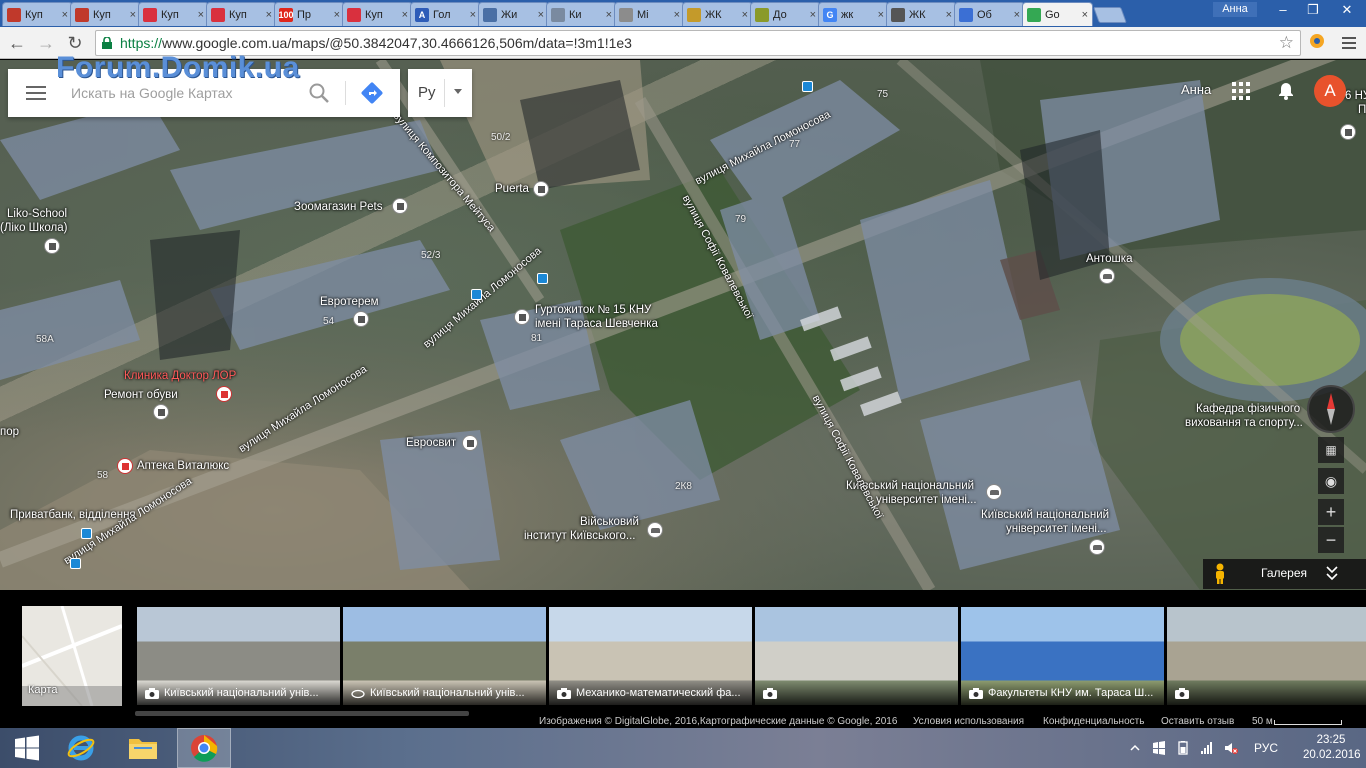 This screenshot has height=768, width=1366. Describe the element at coordinates (1284, 574) in the screenshot. I see `gallery-toggle: Галерея` at that location.